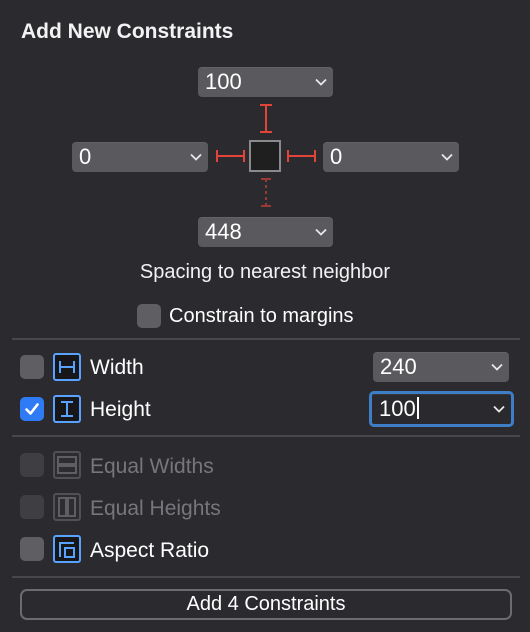 This screenshot has height=632, width=530. What do you see at coordinates (149, 316) in the screenshot?
I see `constrain-to-margins-checkbox` at bounding box center [149, 316].